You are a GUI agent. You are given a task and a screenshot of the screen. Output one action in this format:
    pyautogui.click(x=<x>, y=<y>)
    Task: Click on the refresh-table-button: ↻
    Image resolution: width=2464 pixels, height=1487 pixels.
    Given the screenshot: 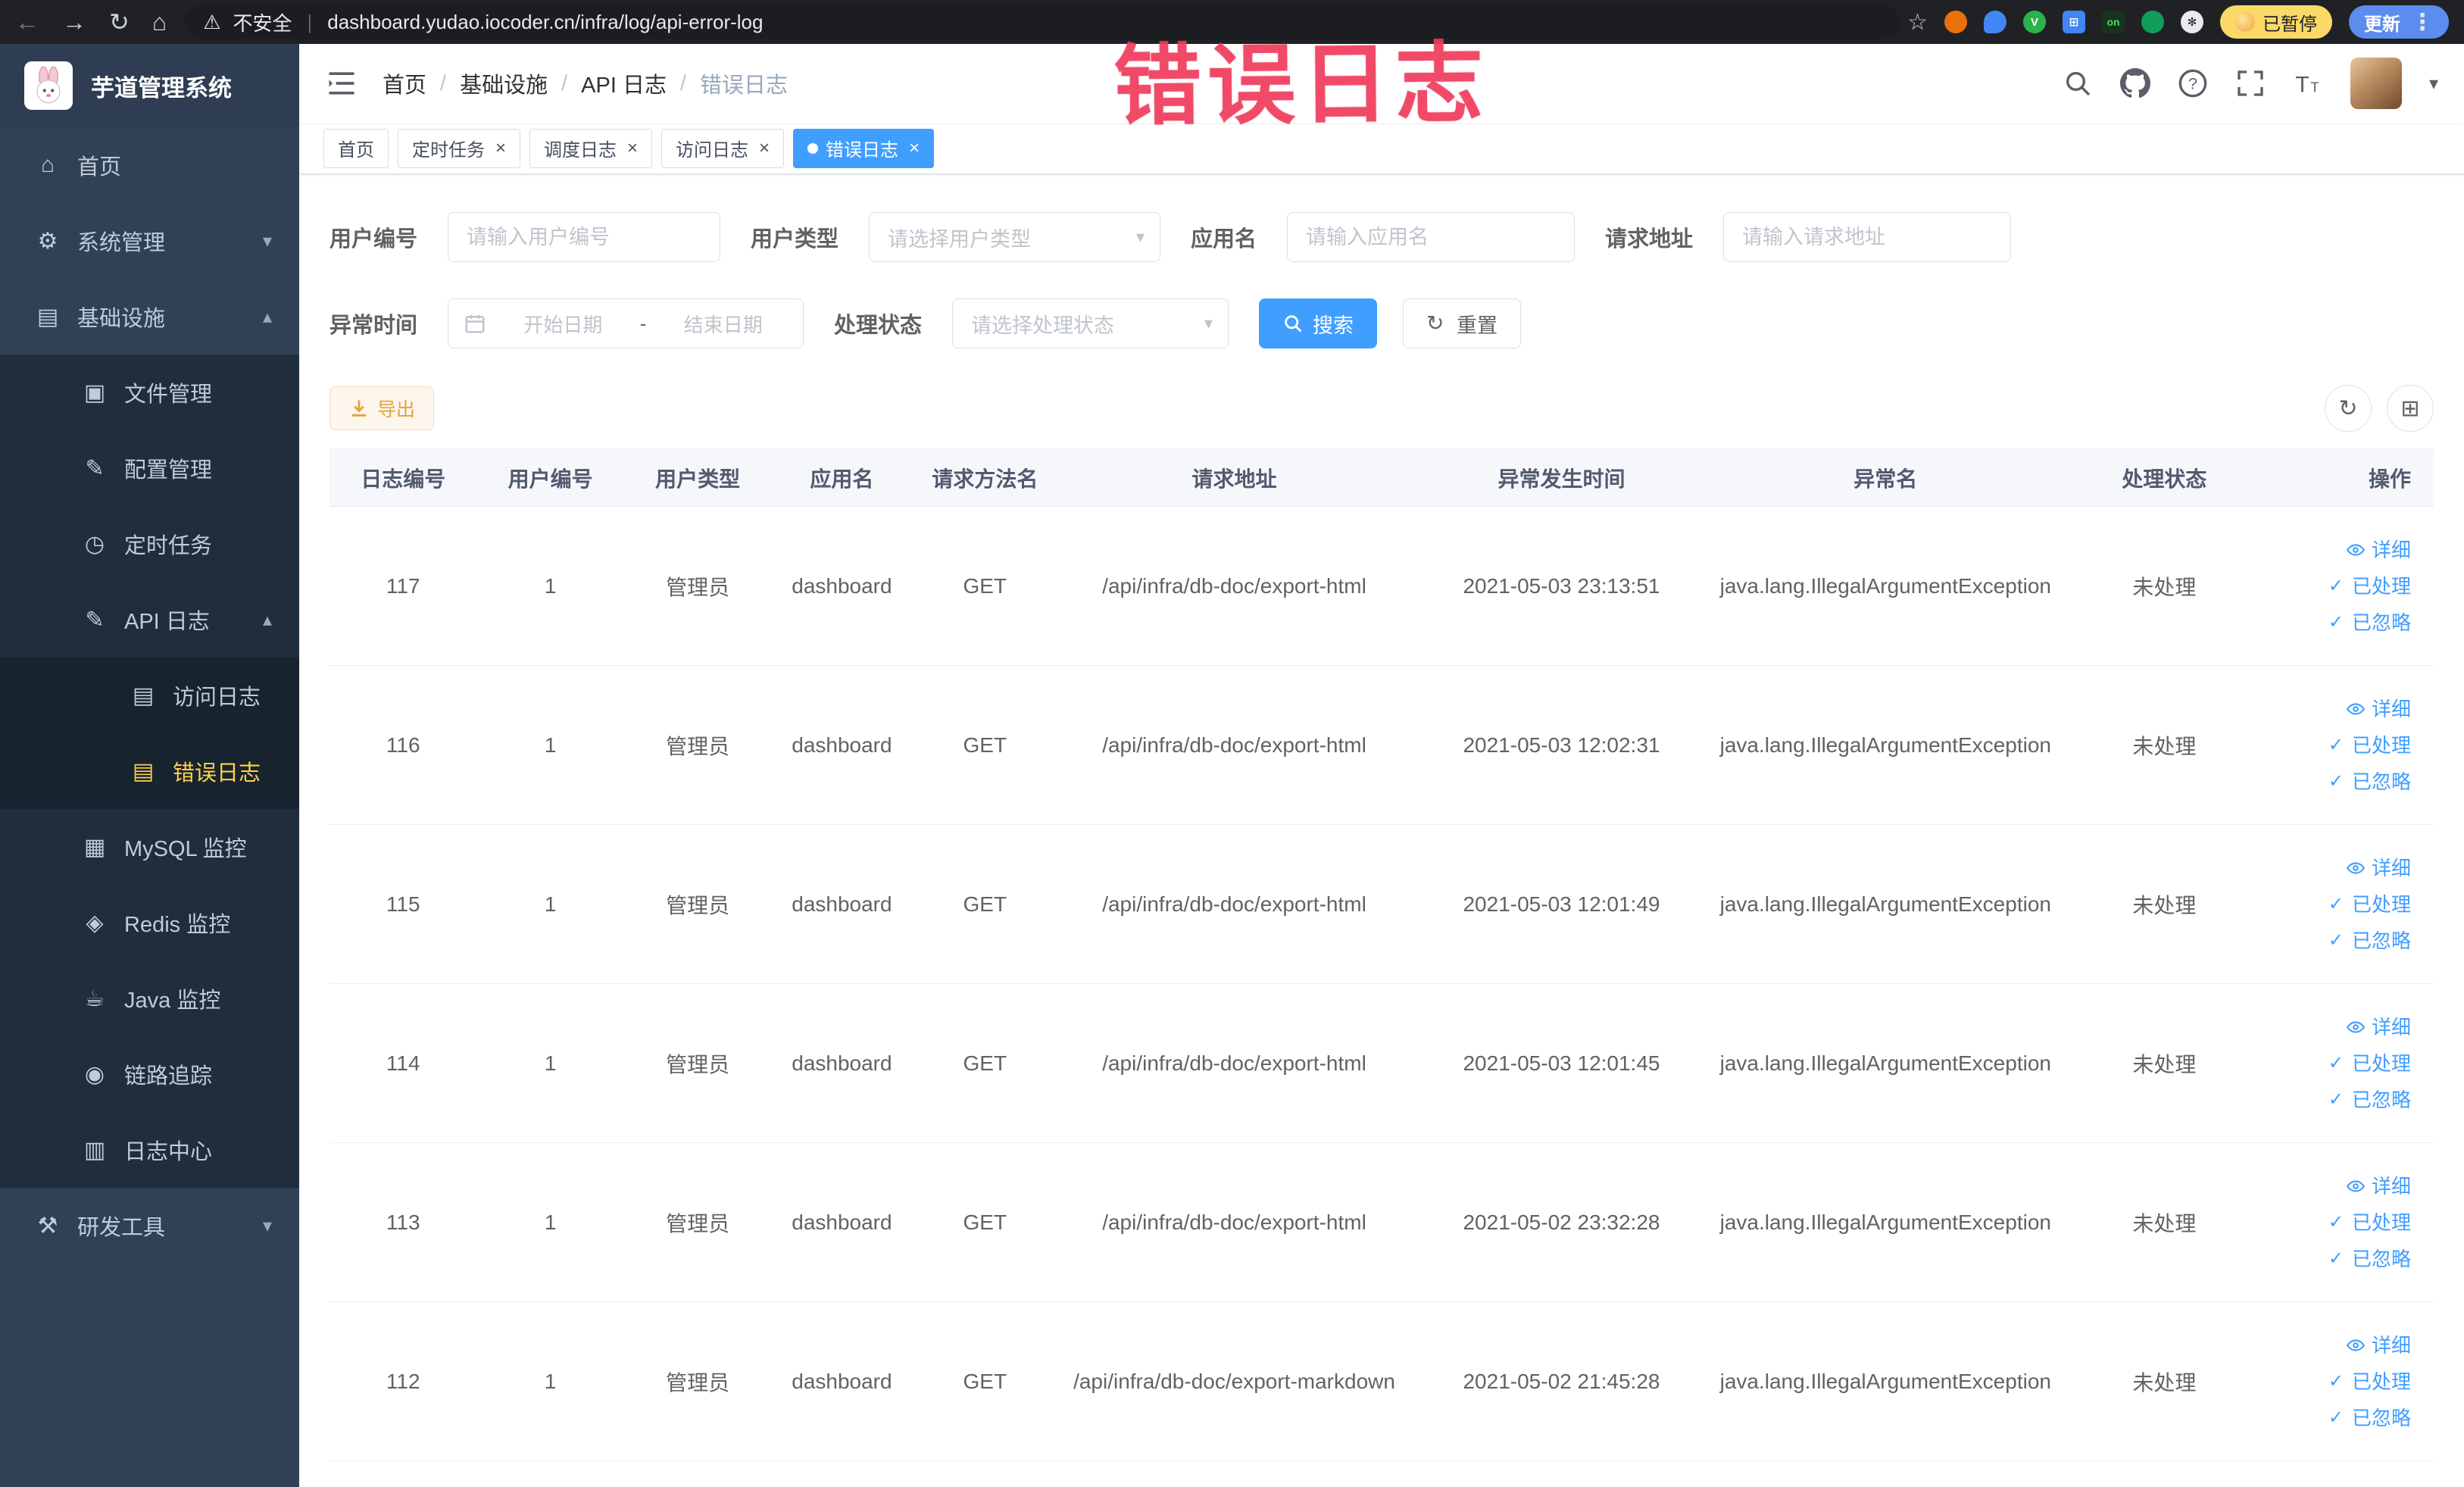 What is the action you would take?
    pyautogui.click(x=2348, y=408)
    